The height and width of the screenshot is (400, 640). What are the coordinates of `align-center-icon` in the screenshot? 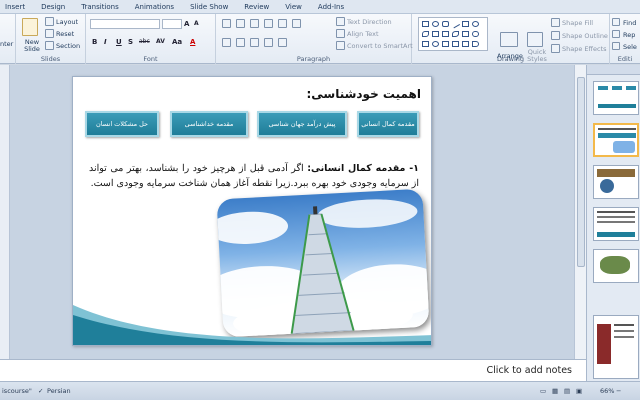 It's located at (240, 42).